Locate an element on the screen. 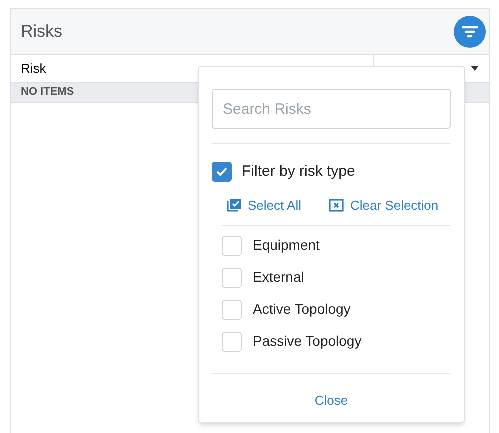 Image resolution: width=499 pixels, height=433 pixels. search-field: Search Risks is located at coordinates (331, 109).